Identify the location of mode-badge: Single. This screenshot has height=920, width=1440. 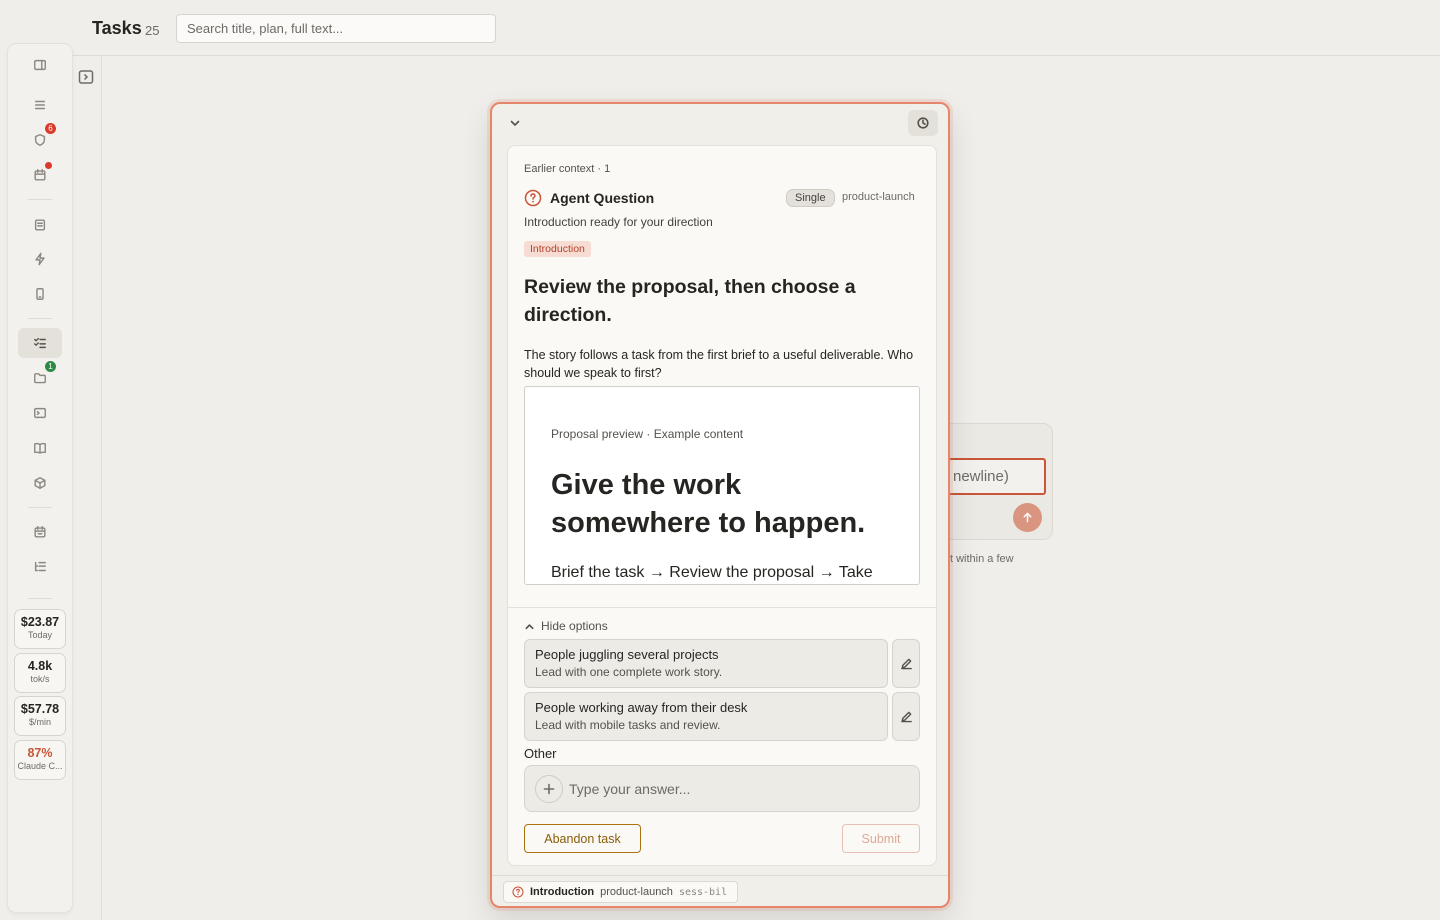
(810, 198).